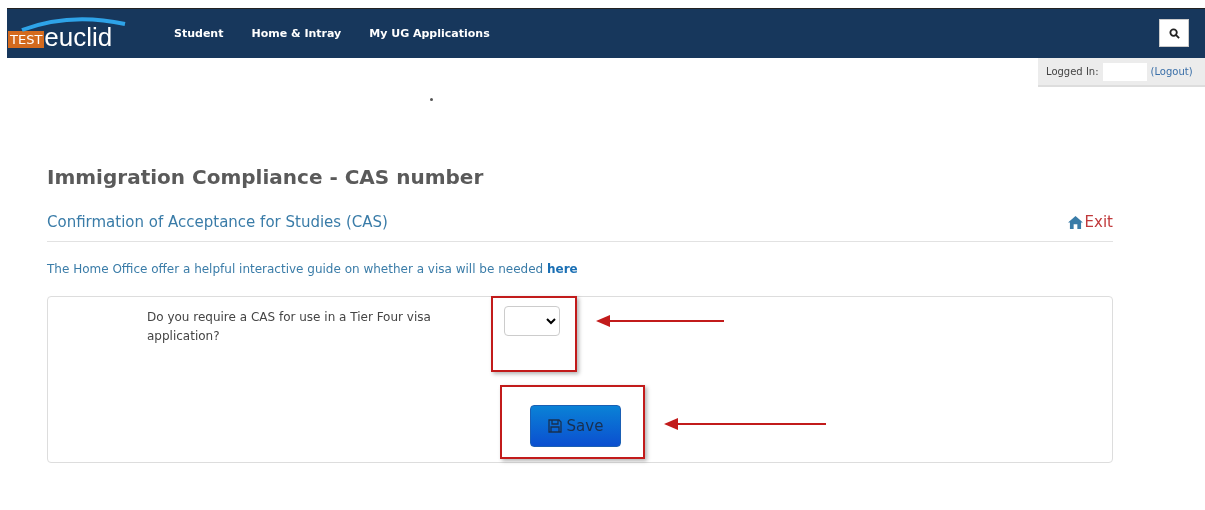 The width and height of the screenshot is (1205, 510). Describe the element at coordinates (199, 33) in the screenshot. I see `nav-link: Student` at that location.